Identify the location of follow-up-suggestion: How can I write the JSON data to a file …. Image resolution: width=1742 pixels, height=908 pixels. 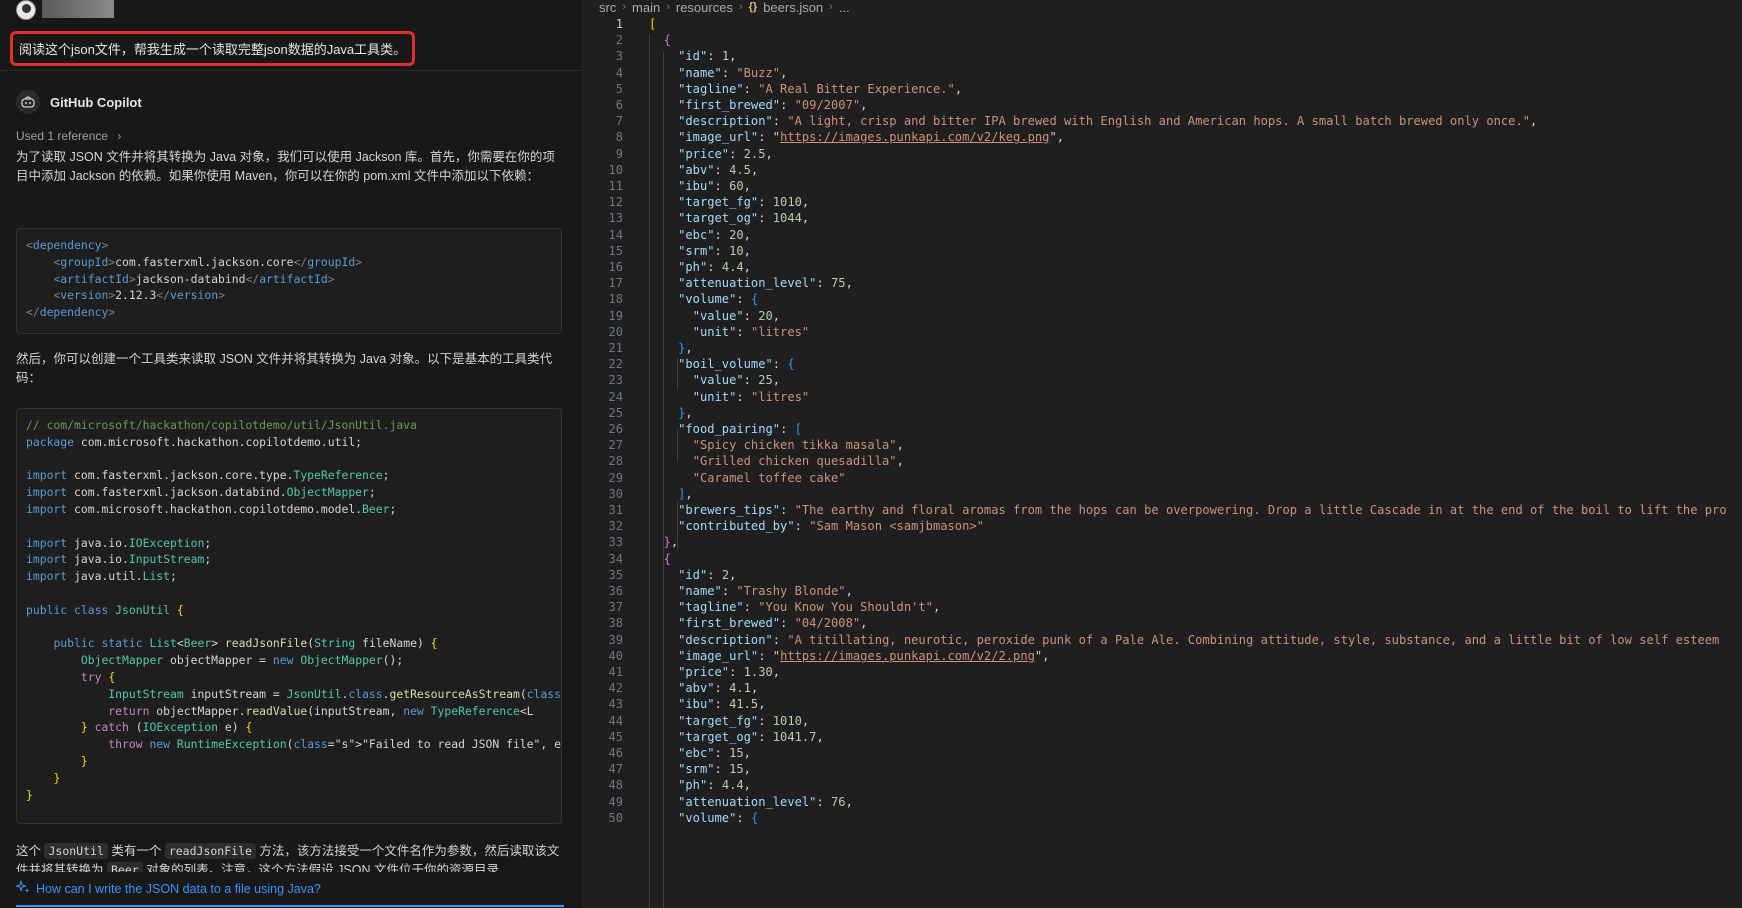
(168, 888).